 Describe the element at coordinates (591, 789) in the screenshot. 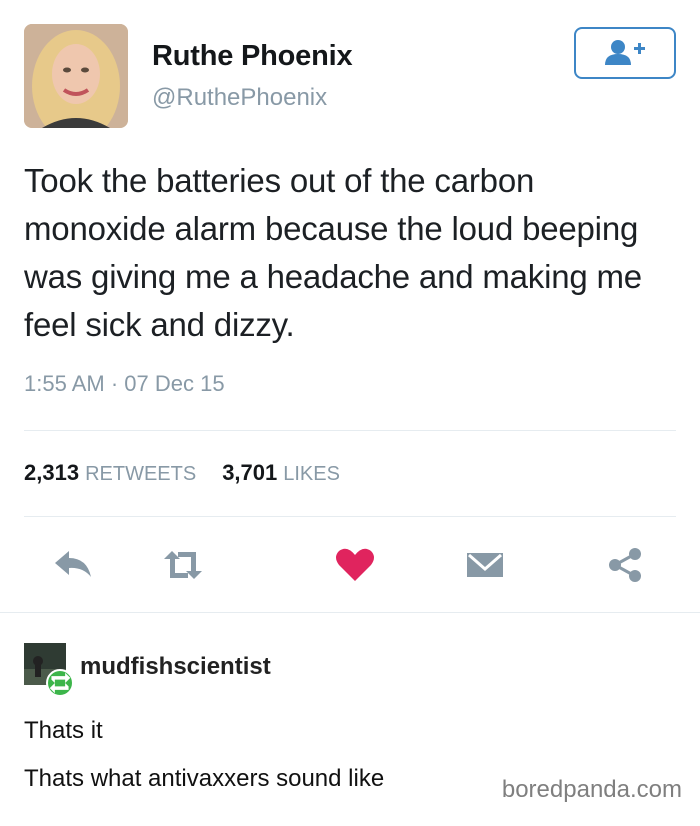

I see `watermark: boredpanda.com` at that location.